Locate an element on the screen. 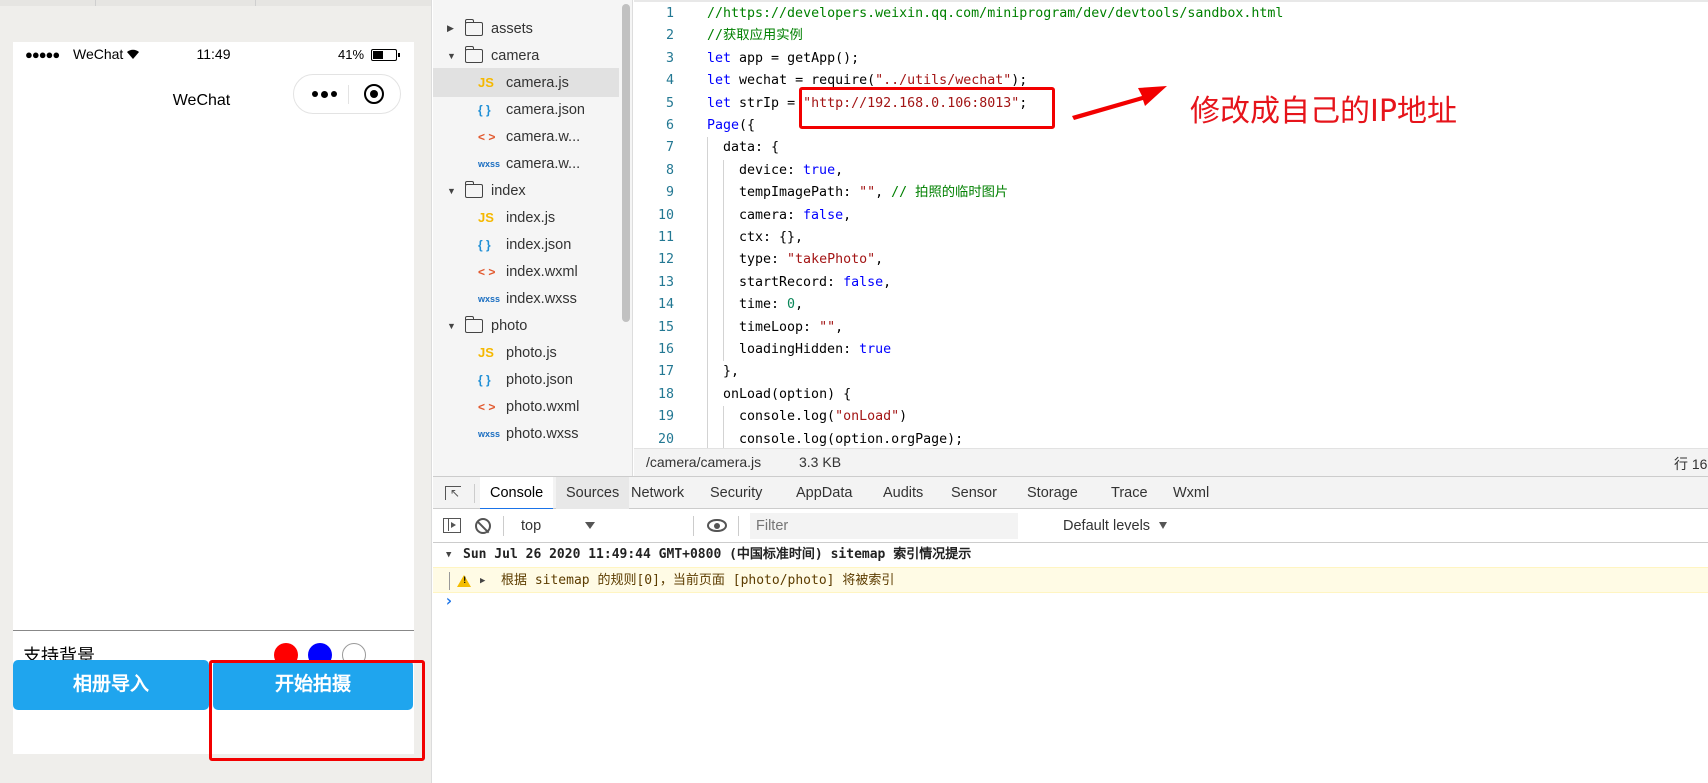  tree-item-label: photo.wxml is located at coordinates (543, 406).